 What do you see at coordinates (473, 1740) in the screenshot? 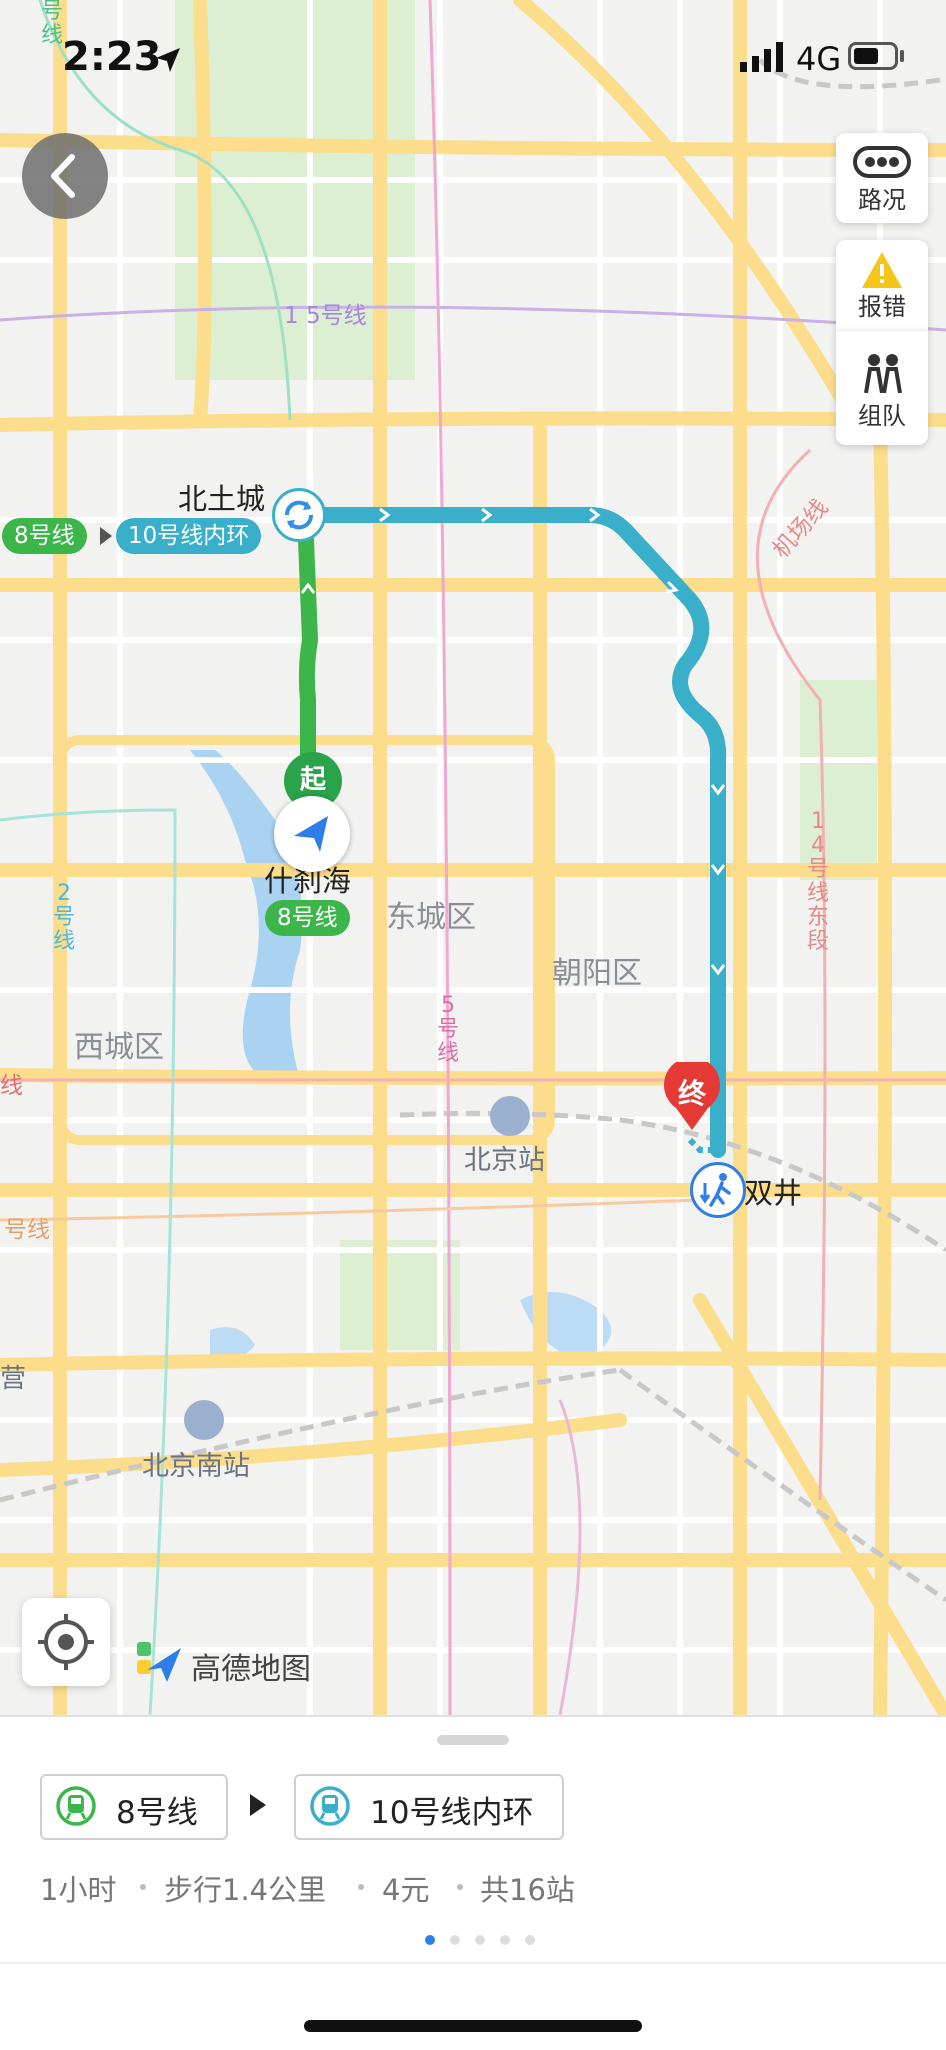
I see `sheet-drag-handle` at bounding box center [473, 1740].